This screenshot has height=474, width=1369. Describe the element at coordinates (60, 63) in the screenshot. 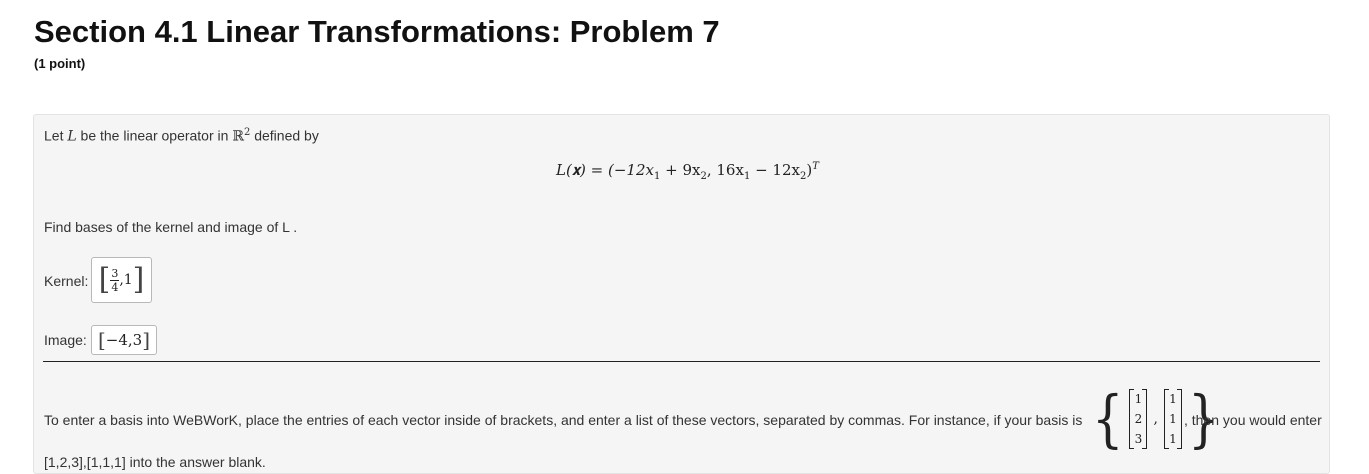

I see `point-value: (1 point)` at that location.